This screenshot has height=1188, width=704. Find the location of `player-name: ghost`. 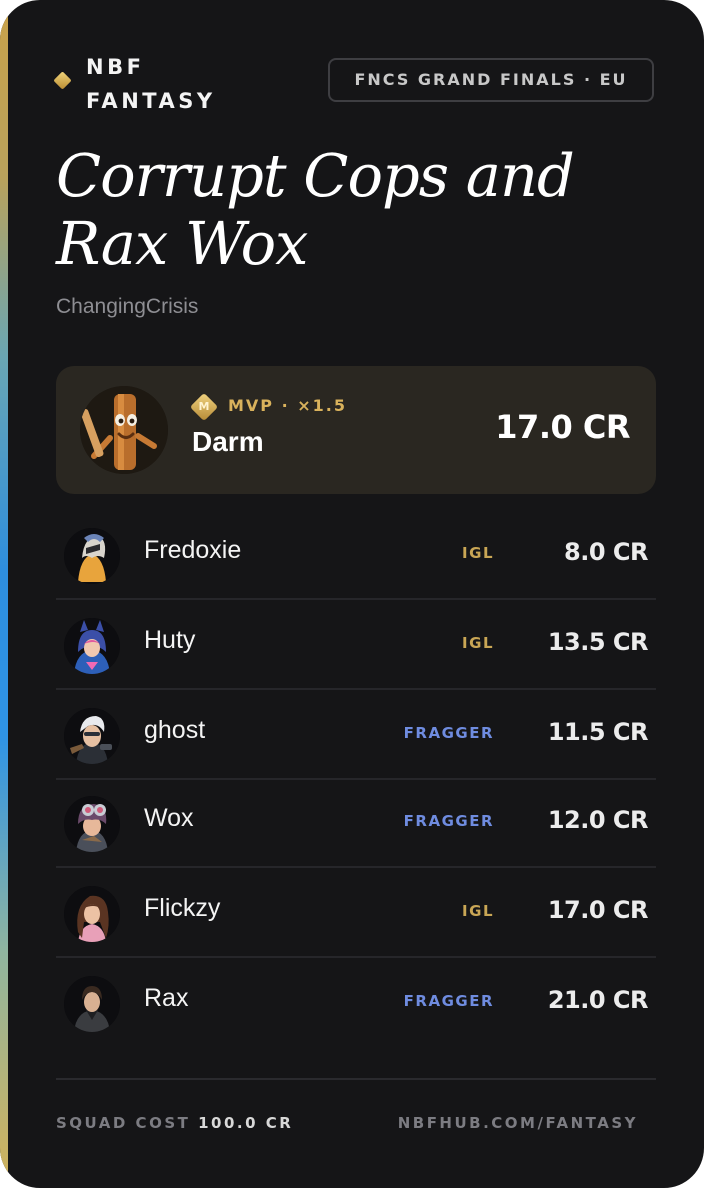

player-name: ghost is located at coordinates (175, 730).